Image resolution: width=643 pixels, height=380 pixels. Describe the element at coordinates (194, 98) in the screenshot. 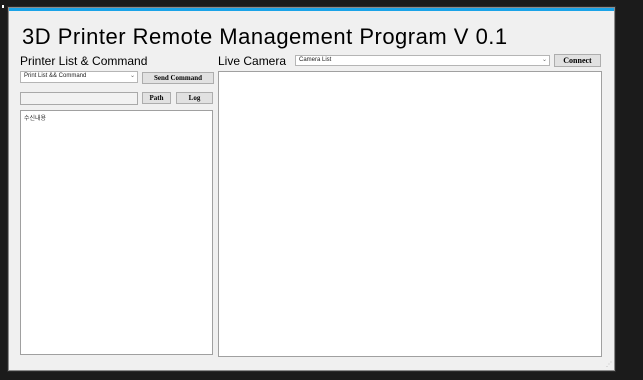

I see `log-button: Log` at that location.